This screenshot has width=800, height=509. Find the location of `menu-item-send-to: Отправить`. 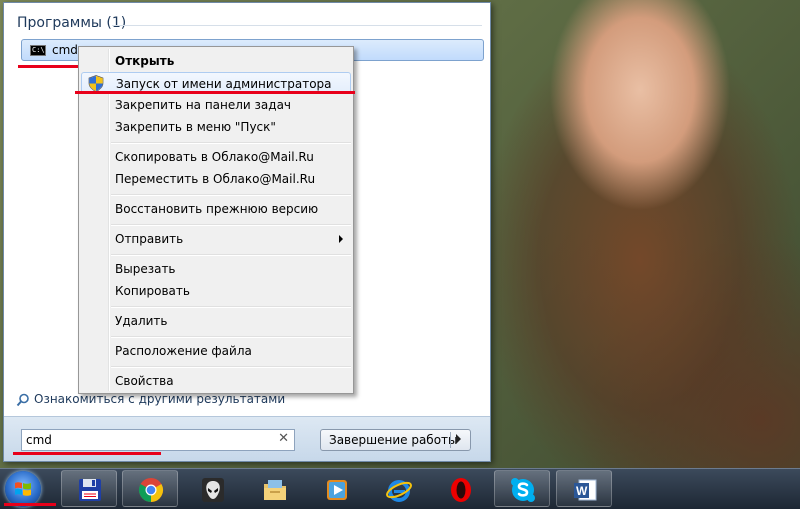

menu-item-send-to: Отправить is located at coordinates (216, 239).